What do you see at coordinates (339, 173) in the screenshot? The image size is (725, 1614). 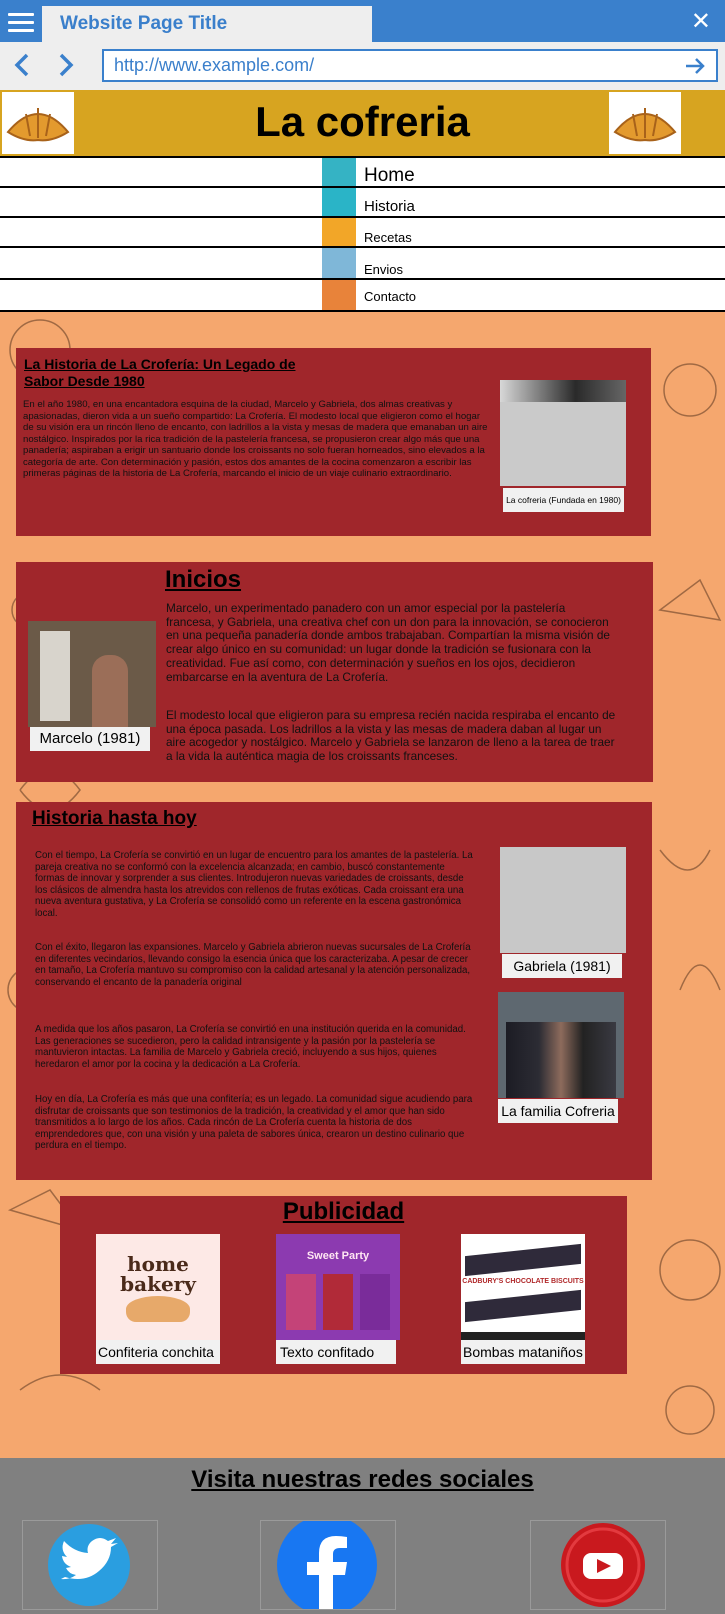 I see `shop-icon` at bounding box center [339, 173].